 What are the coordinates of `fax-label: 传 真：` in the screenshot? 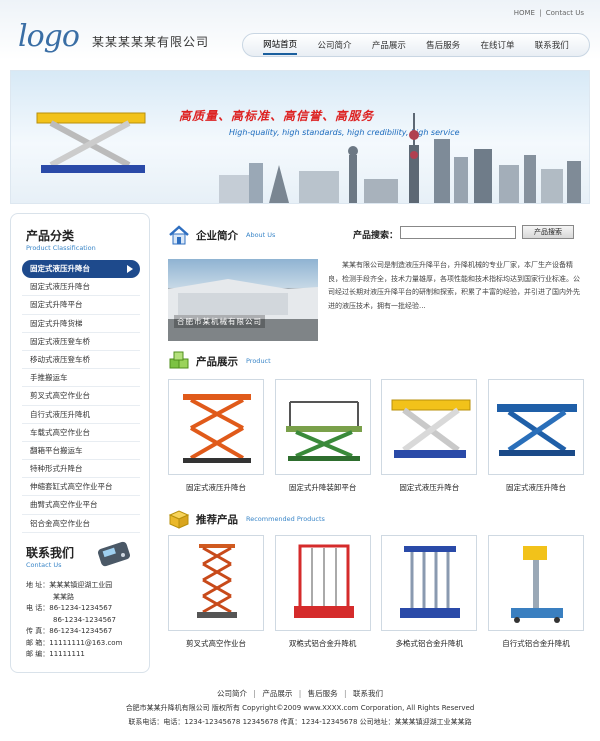 It's located at (38, 631).